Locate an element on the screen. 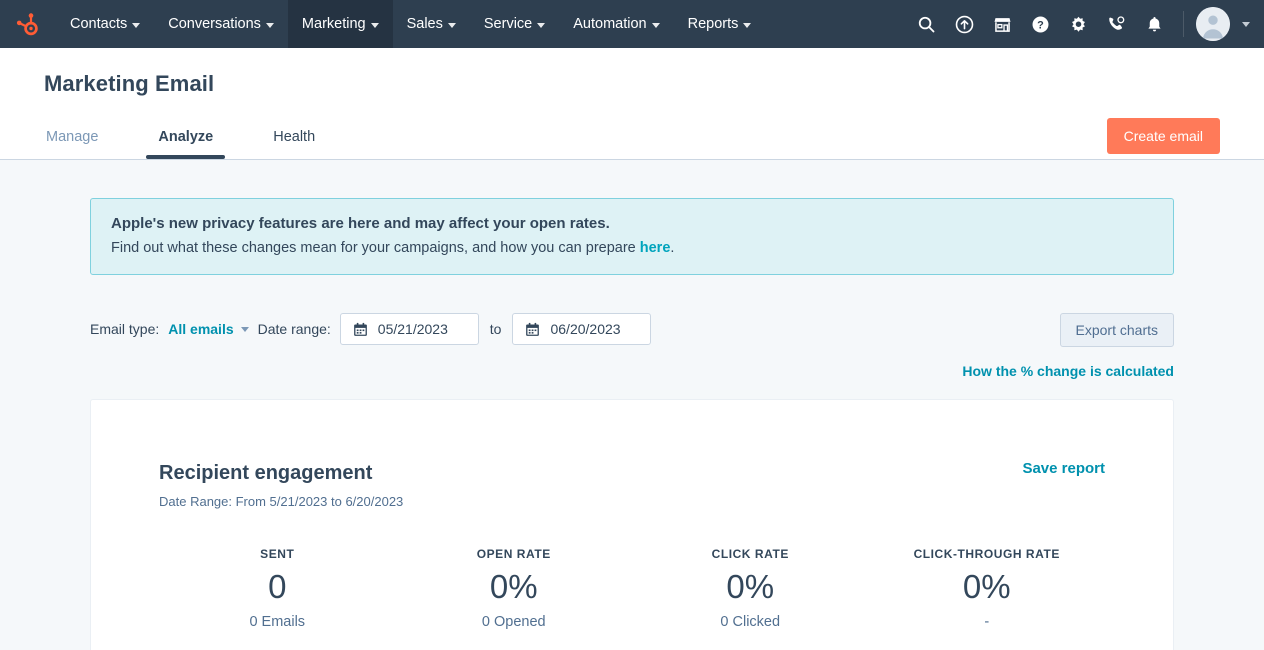  metric-sent: SENT 0 0 Emails is located at coordinates (277, 588).